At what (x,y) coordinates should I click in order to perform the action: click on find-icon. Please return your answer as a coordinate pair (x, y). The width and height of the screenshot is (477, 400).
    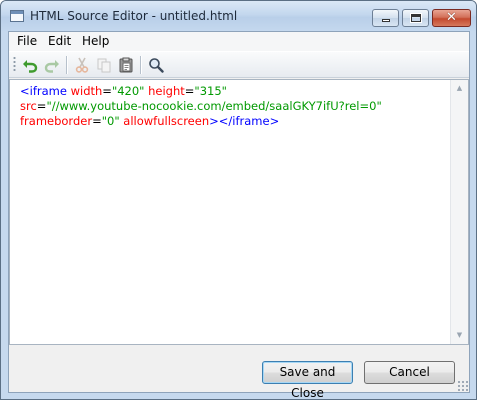
    Looking at the image, I should click on (156, 65).